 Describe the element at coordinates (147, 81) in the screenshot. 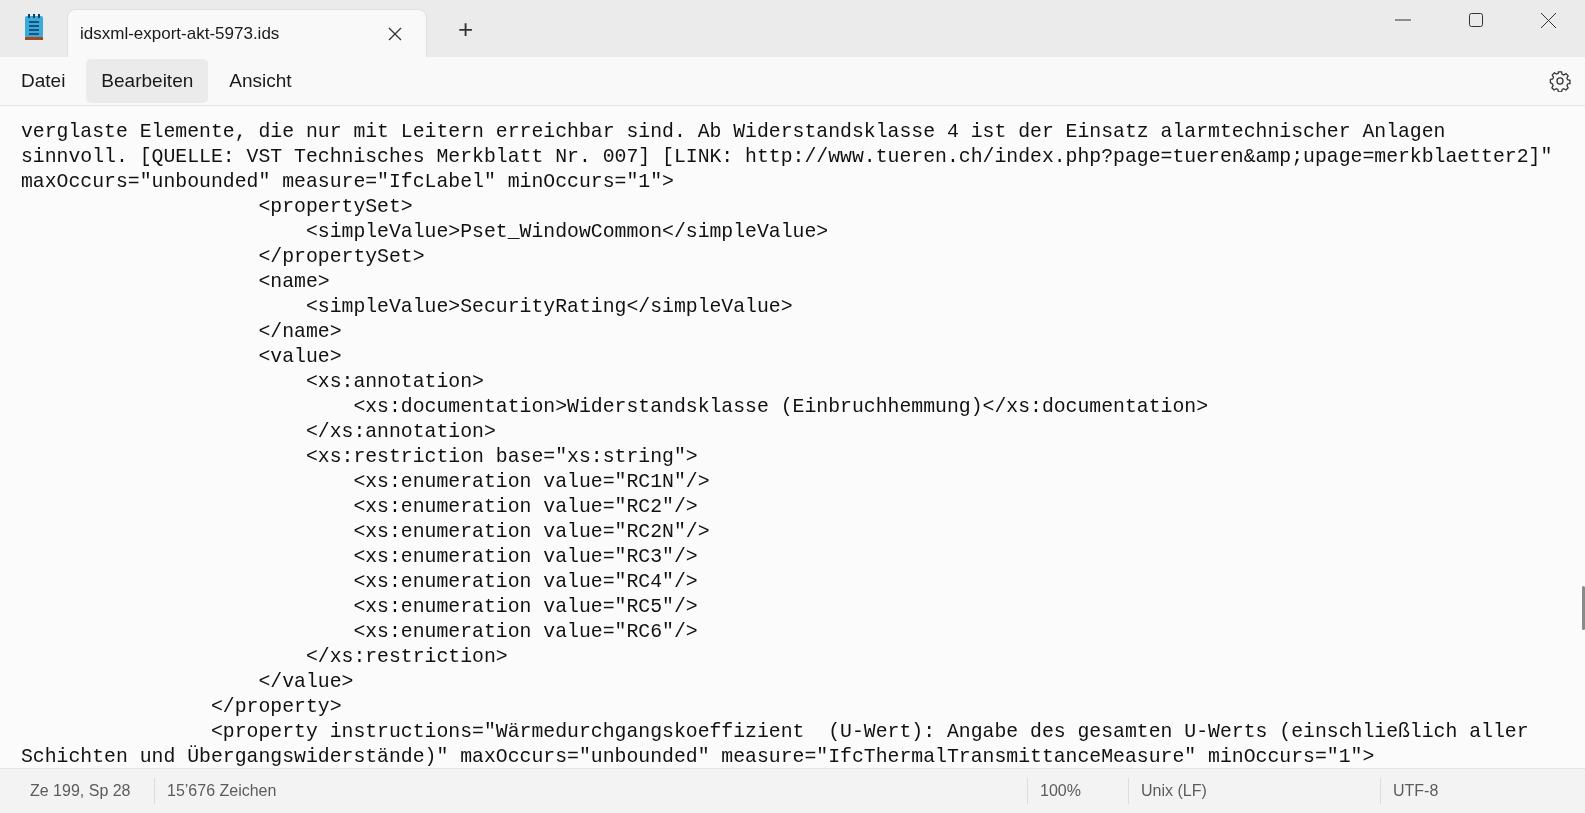

I see `menu-item: Bearbeiten` at that location.